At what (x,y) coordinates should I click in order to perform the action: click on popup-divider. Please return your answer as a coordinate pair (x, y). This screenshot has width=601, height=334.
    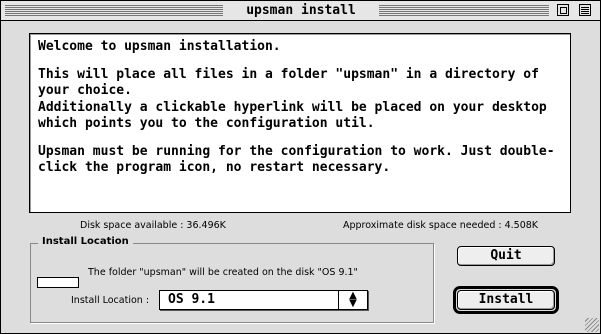
    Looking at the image, I should click on (338, 300).